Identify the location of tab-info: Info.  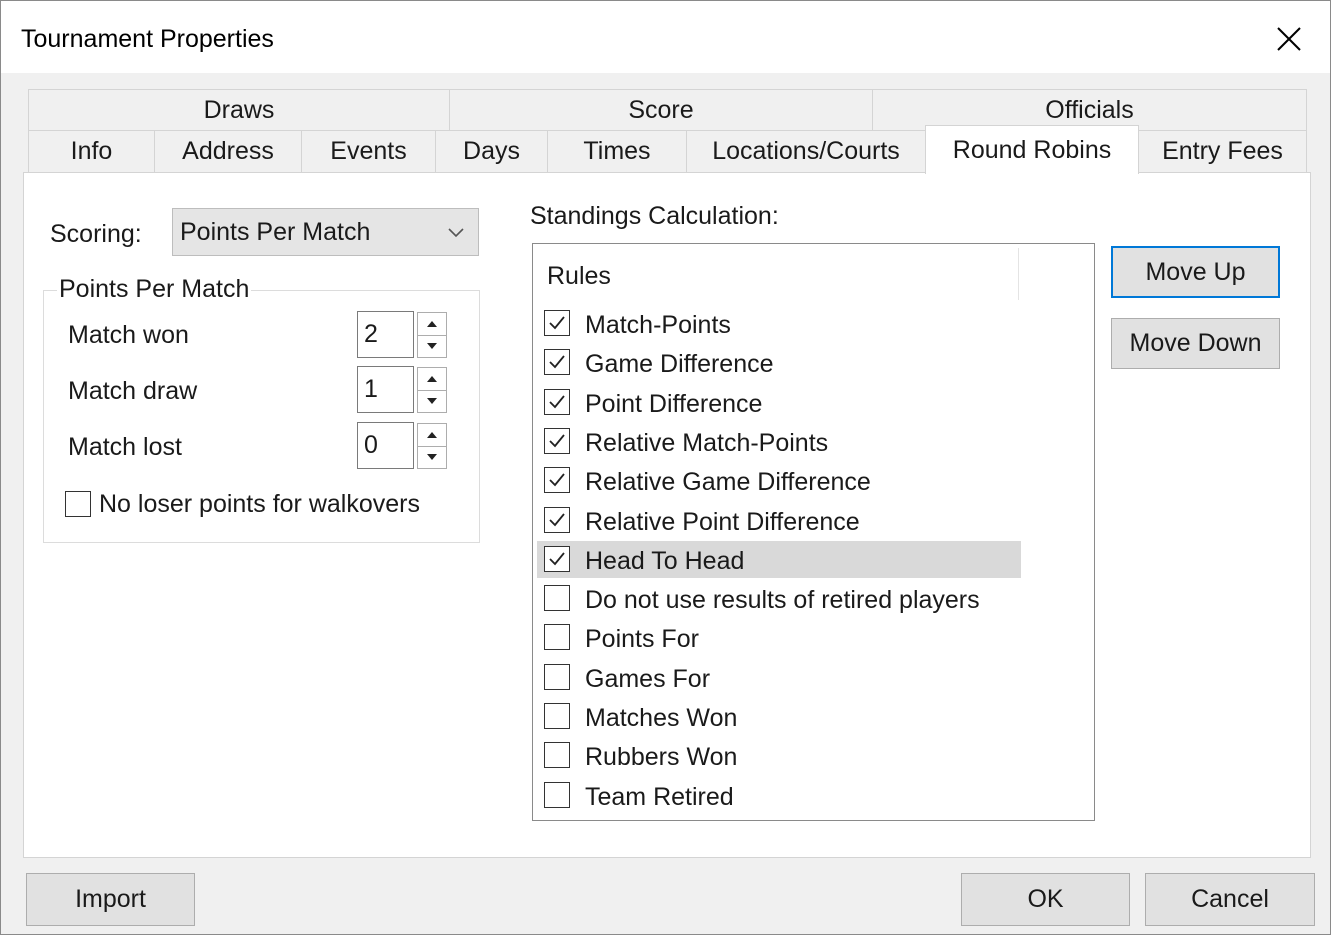
(91, 151).